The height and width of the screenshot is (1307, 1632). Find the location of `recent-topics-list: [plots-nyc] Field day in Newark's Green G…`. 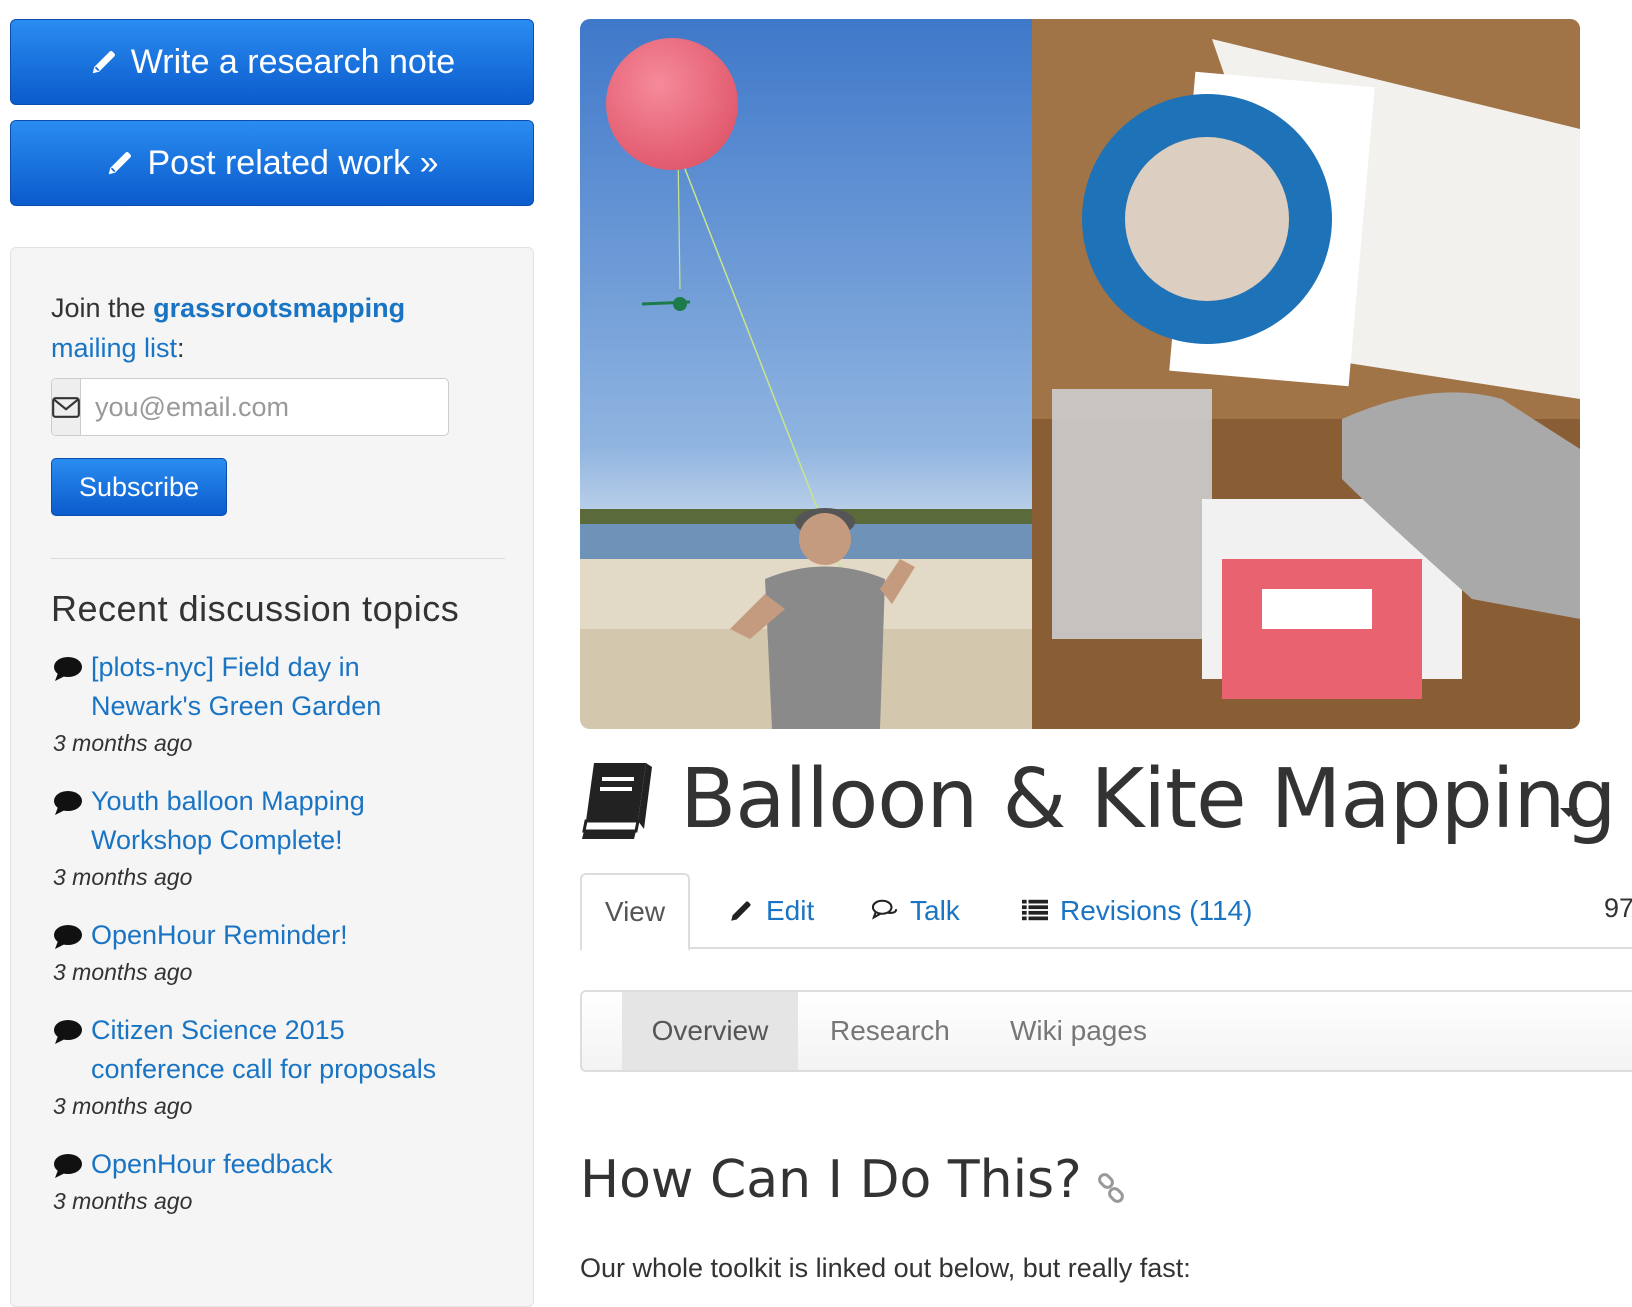

recent-topics-list: [plots-nyc] Field day in Newark's Green G… is located at coordinates (281, 944).